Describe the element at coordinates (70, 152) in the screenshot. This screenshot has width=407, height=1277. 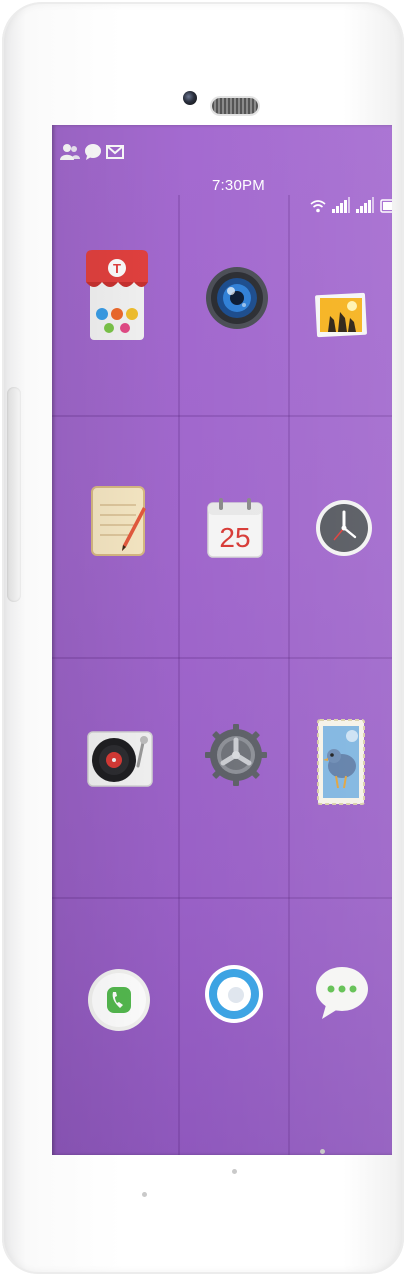
I see `contacts-icon` at that location.